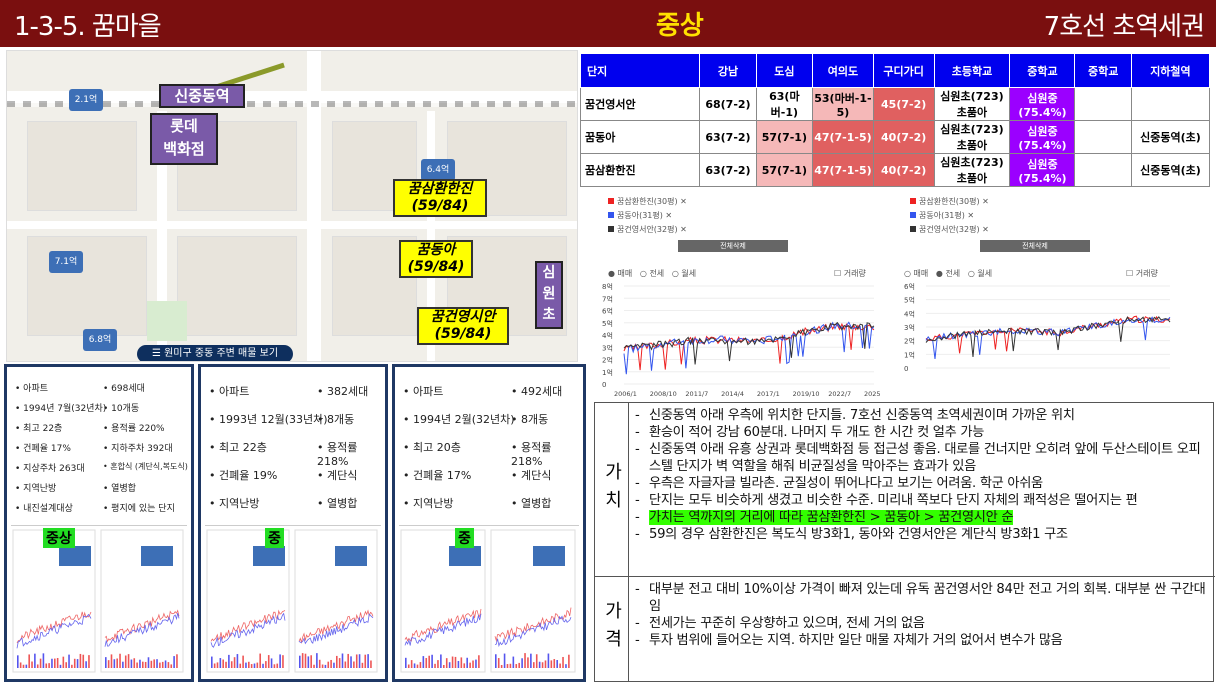 Image resolution: width=1216 pixels, height=684 pixels. What do you see at coordinates (909, 301) in the screenshot?
I see `y-tick-label: 5억` at bounding box center [909, 301].